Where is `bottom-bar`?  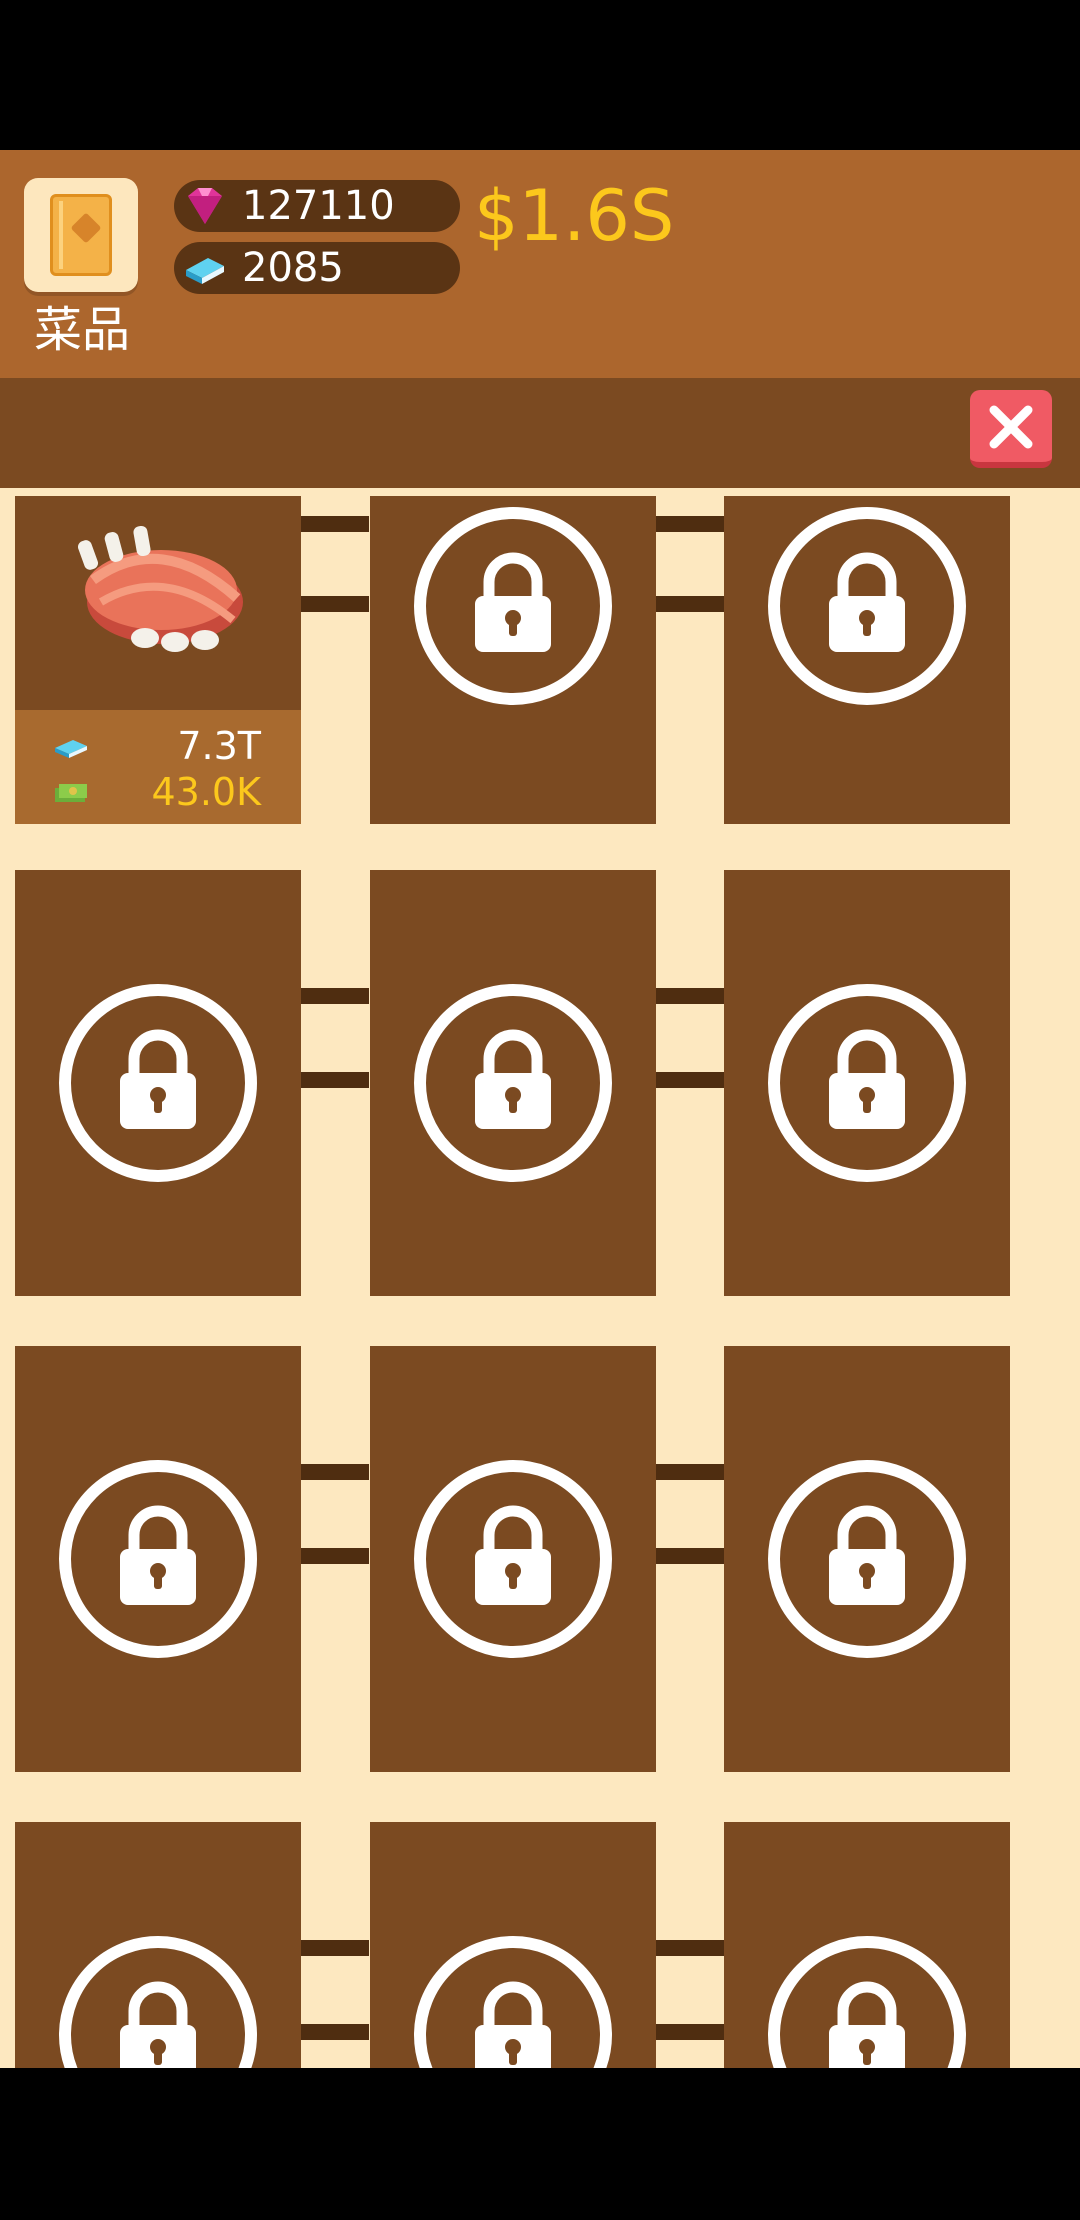
bottom-bar is located at coordinates (540, 2144).